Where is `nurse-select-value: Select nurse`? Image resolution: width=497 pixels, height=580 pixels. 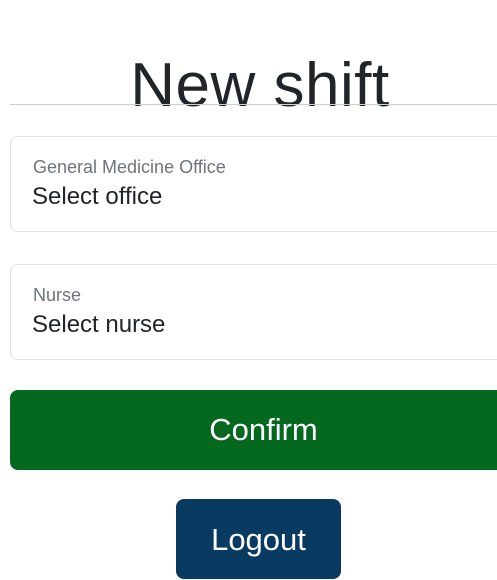
nurse-select-value: Select nurse is located at coordinates (99, 324).